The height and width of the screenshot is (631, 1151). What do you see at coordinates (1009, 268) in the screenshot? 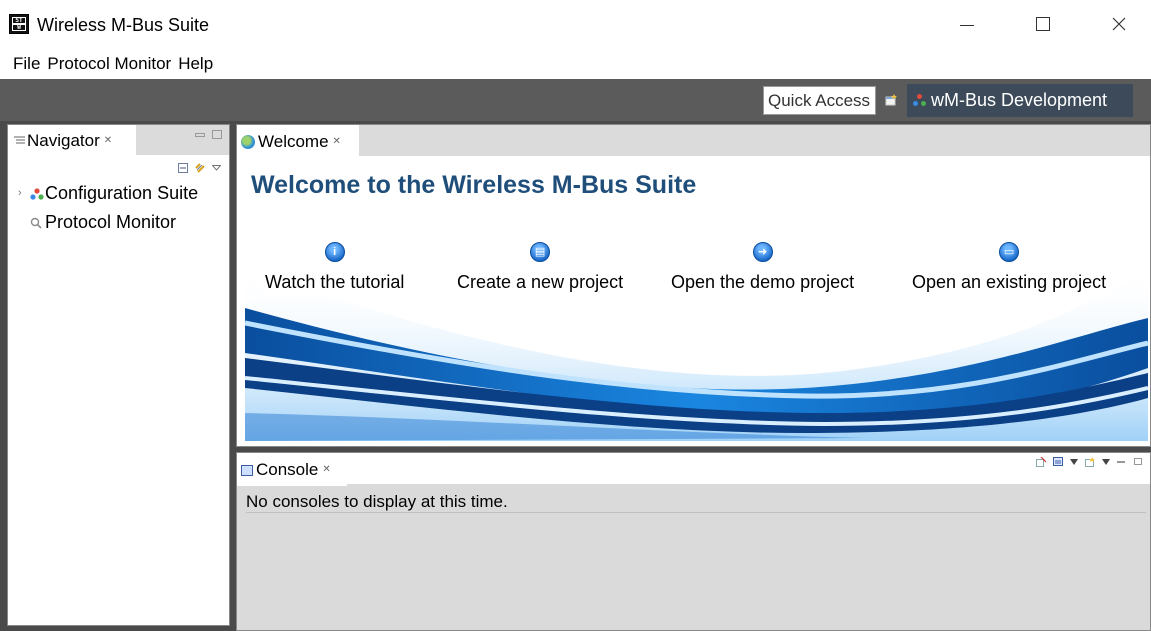
I see `open-existing-project-link: ▭ Open an existing project` at bounding box center [1009, 268].